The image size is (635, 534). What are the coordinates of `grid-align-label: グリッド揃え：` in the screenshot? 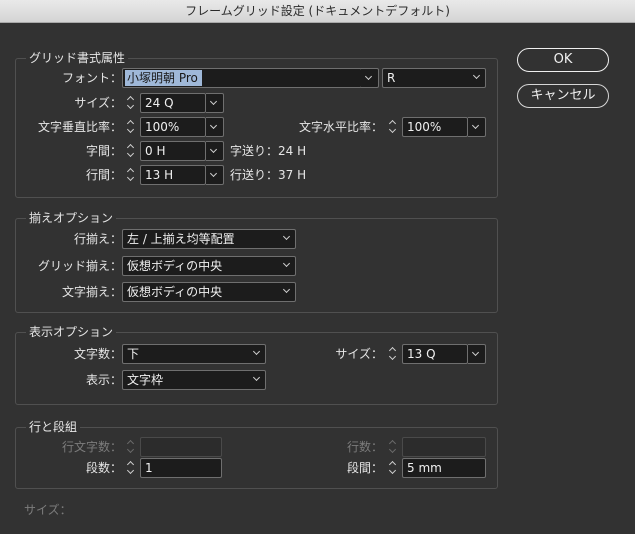 It's located at (79, 266).